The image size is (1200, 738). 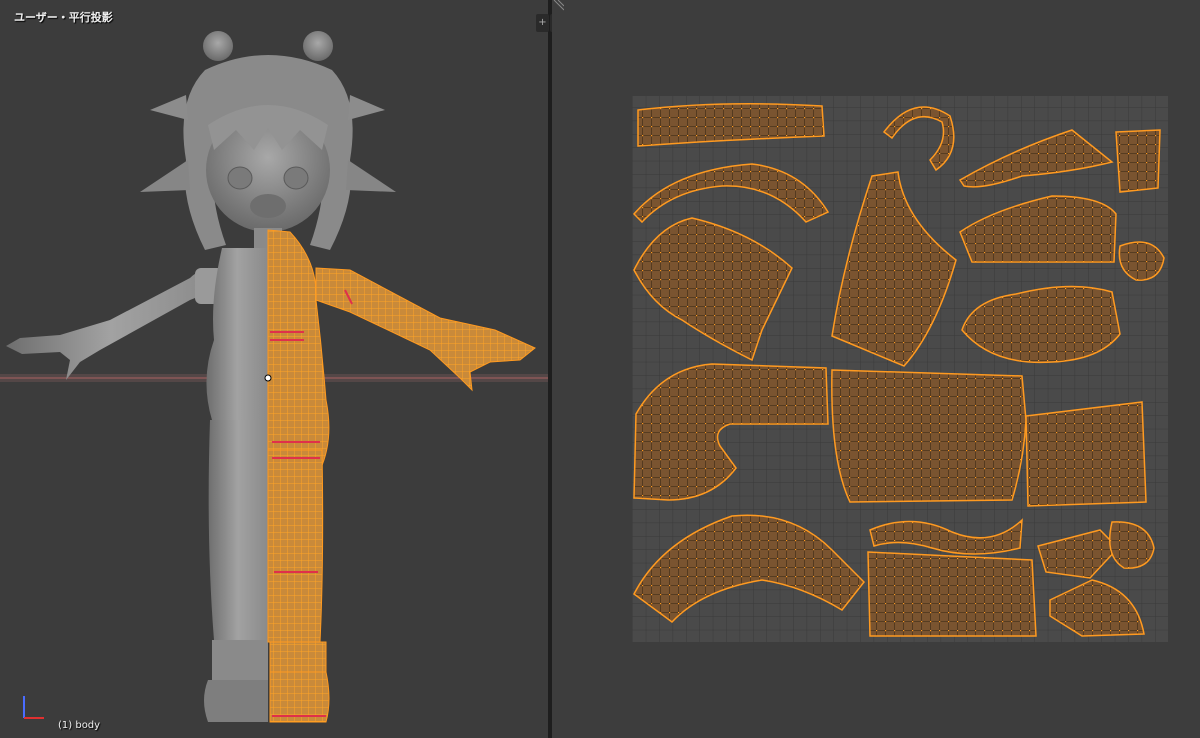 What do you see at coordinates (79, 725) in the screenshot?
I see `object-info: (1) body` at bounding box center [79, 725].